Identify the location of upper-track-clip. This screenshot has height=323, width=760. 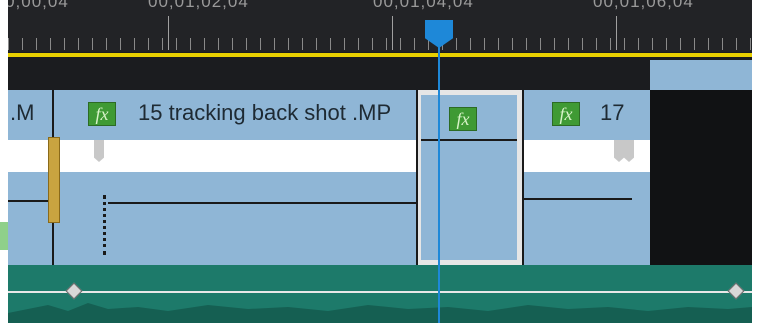
(701, 75).